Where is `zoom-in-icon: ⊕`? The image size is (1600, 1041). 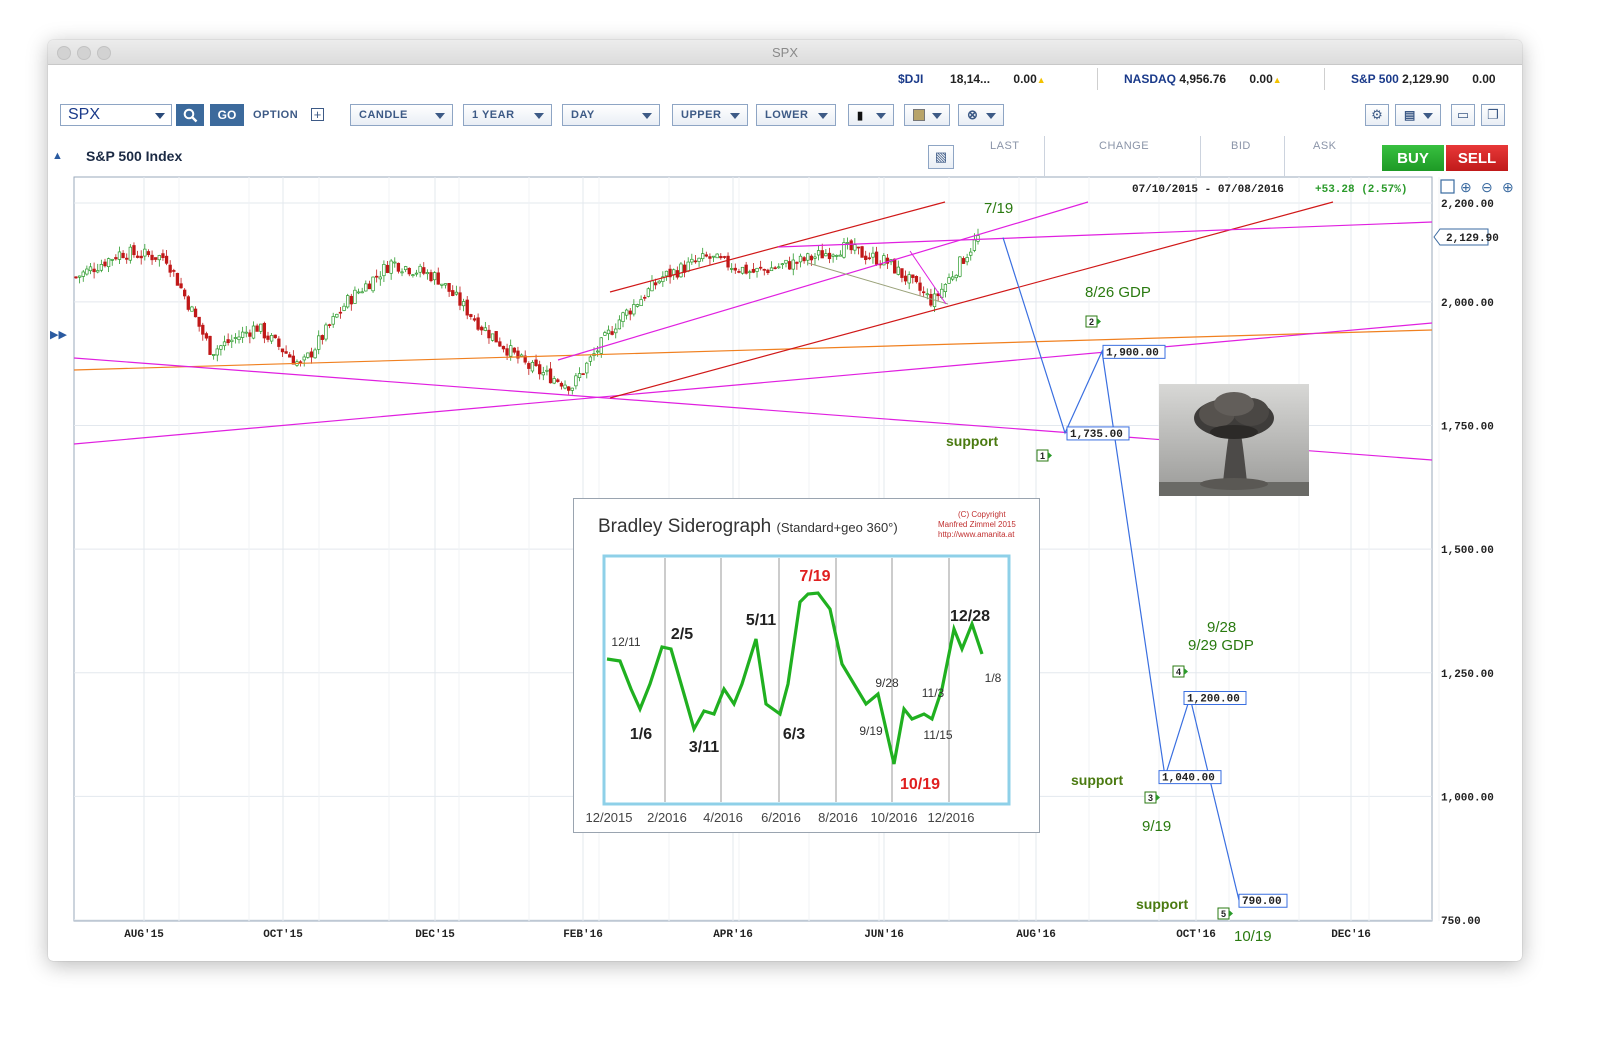
zoom-in-icon: ⊕ is located at coordinates (1466, 187).